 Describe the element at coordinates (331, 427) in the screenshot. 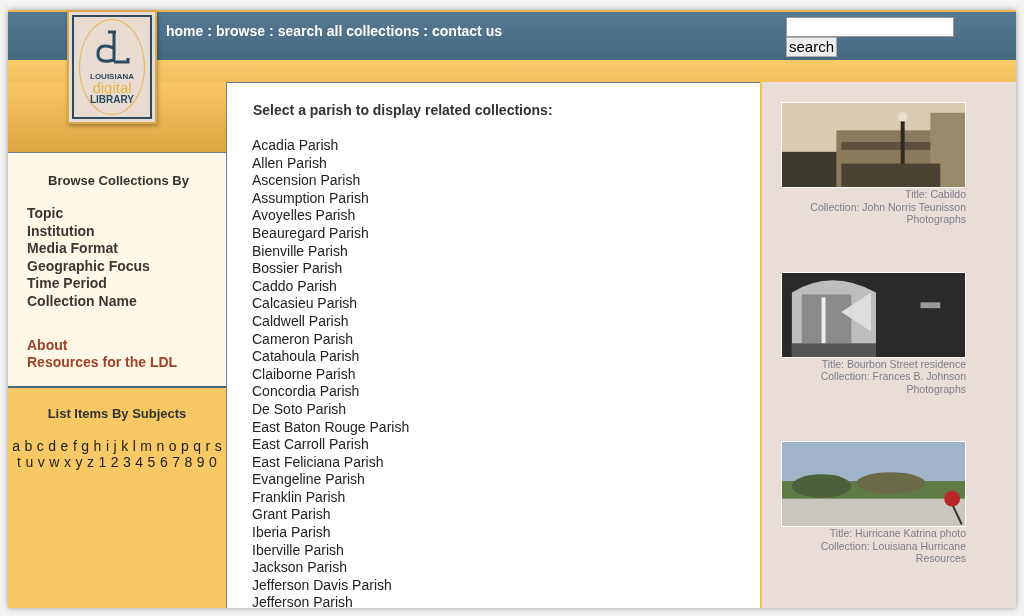

I see `parish-link: East Baton Rouge Parish` at that location.